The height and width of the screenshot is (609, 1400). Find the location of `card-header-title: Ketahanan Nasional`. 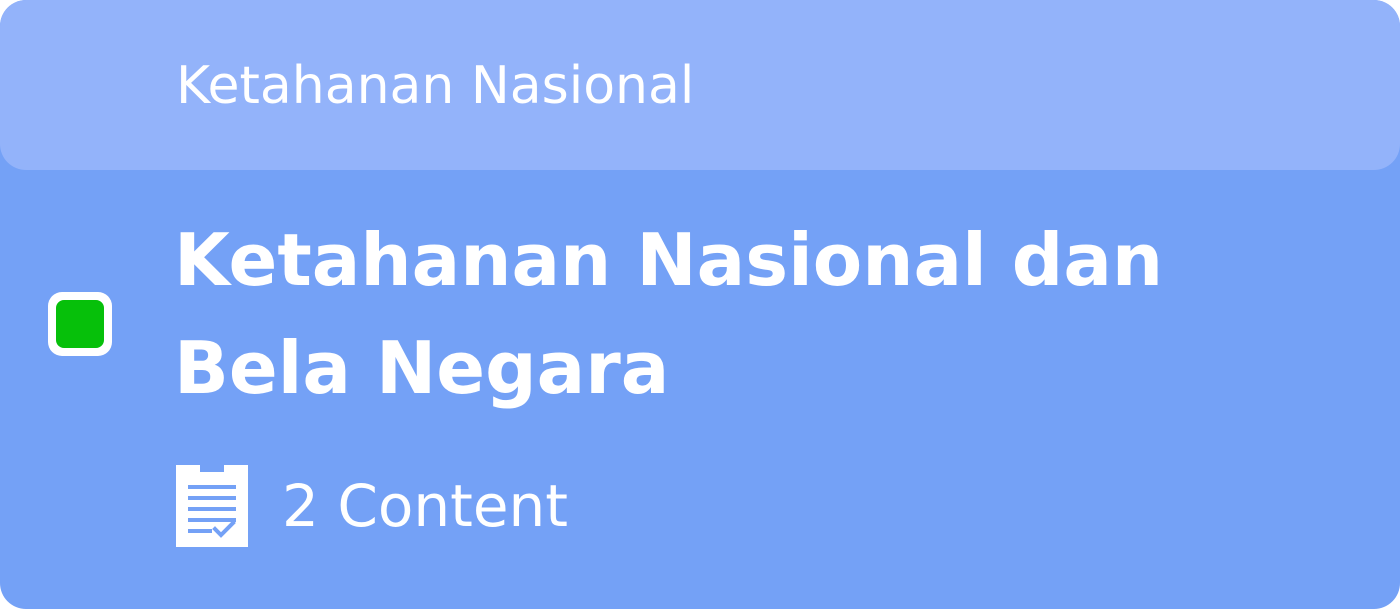

card-header-title: Ketahanan Nasional is located at coordinates (435, 86).